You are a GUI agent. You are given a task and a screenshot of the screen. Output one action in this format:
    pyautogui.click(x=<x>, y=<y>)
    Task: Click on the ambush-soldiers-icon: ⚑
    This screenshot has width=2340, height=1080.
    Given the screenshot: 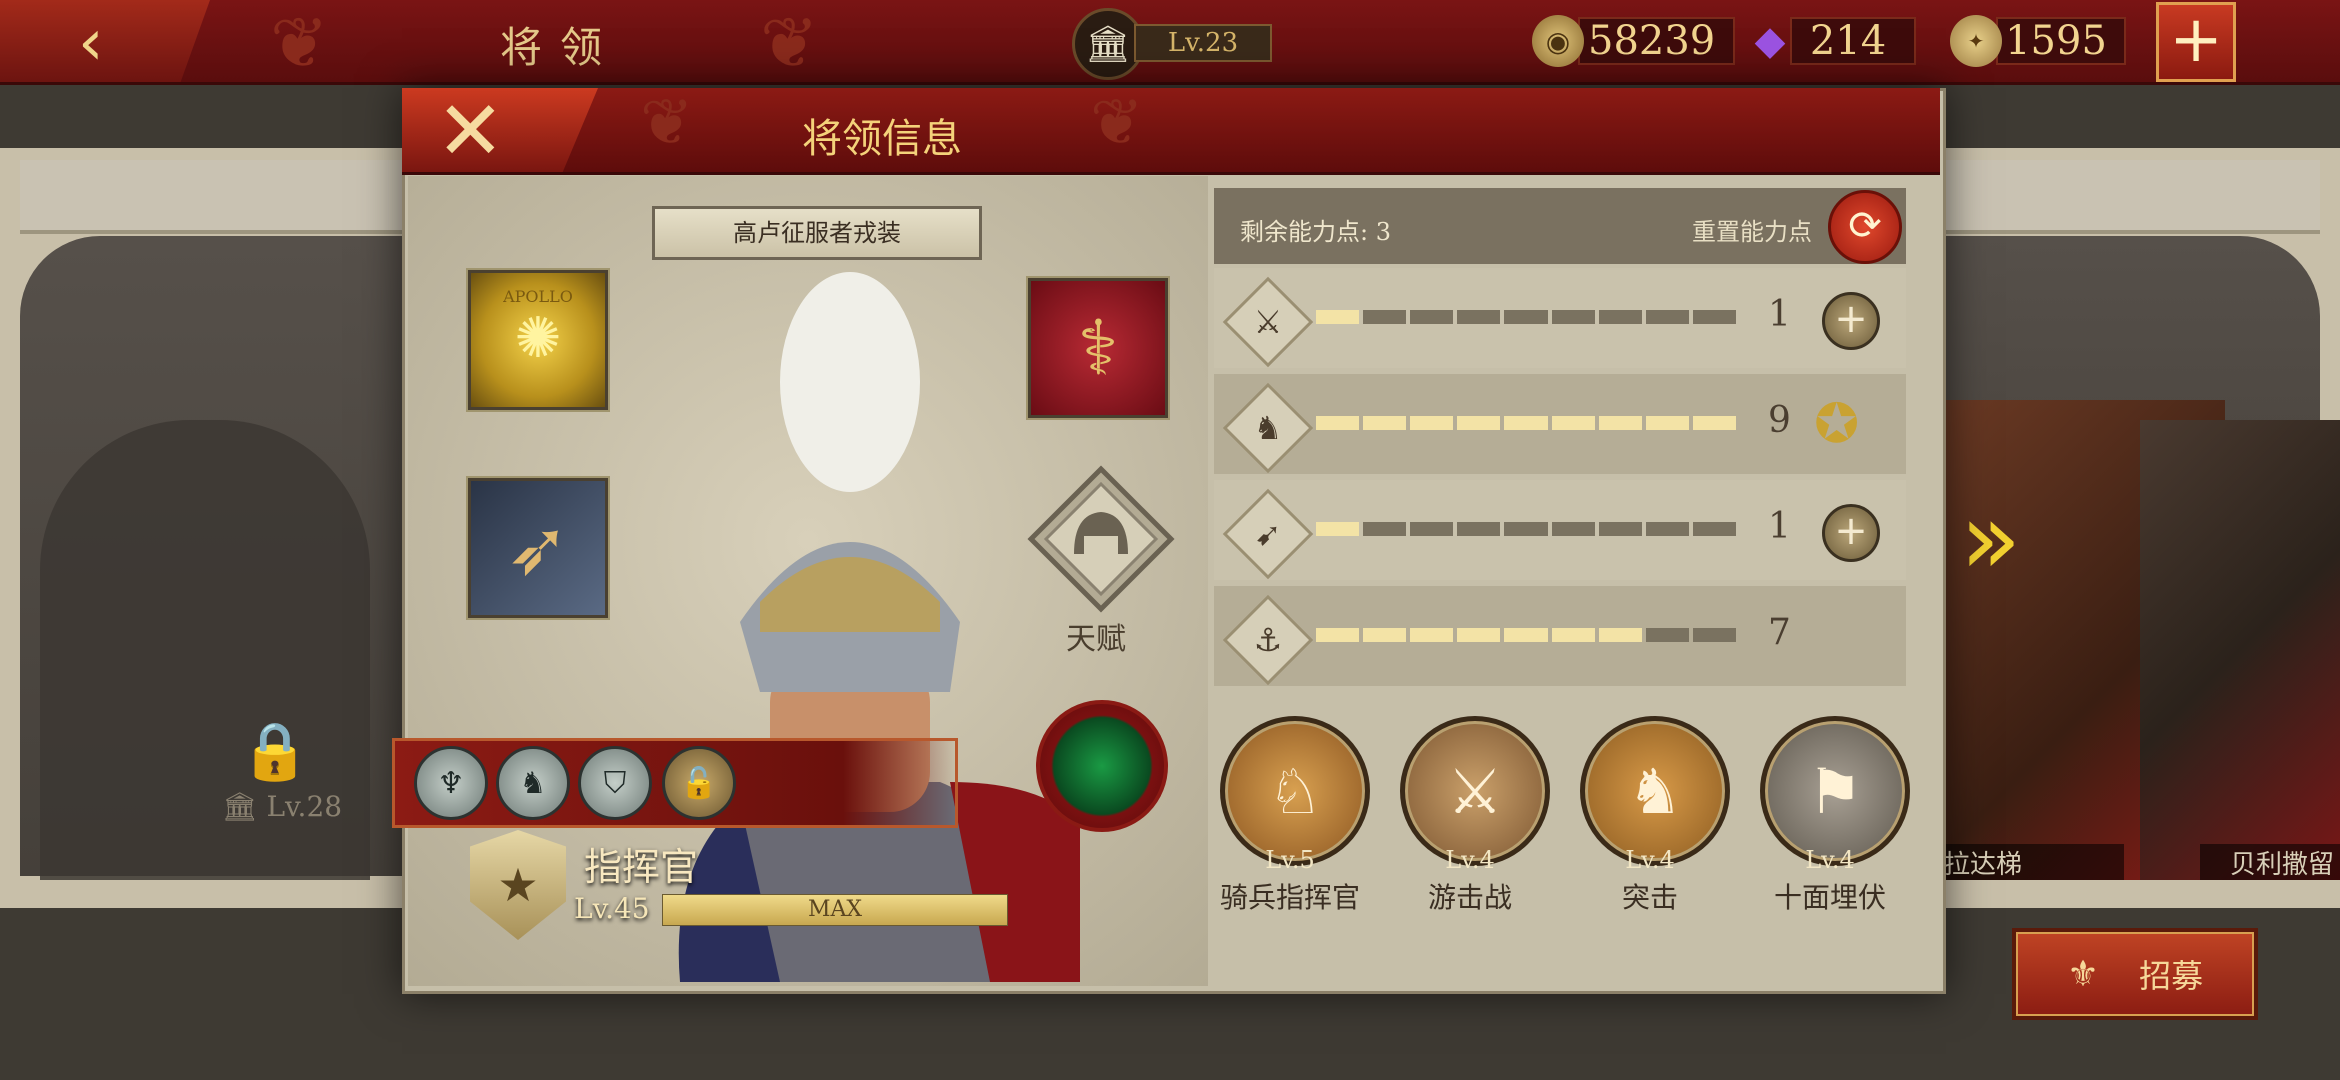 What is the action you would take?
    pyautogui.click(x=1835, y=791)
    